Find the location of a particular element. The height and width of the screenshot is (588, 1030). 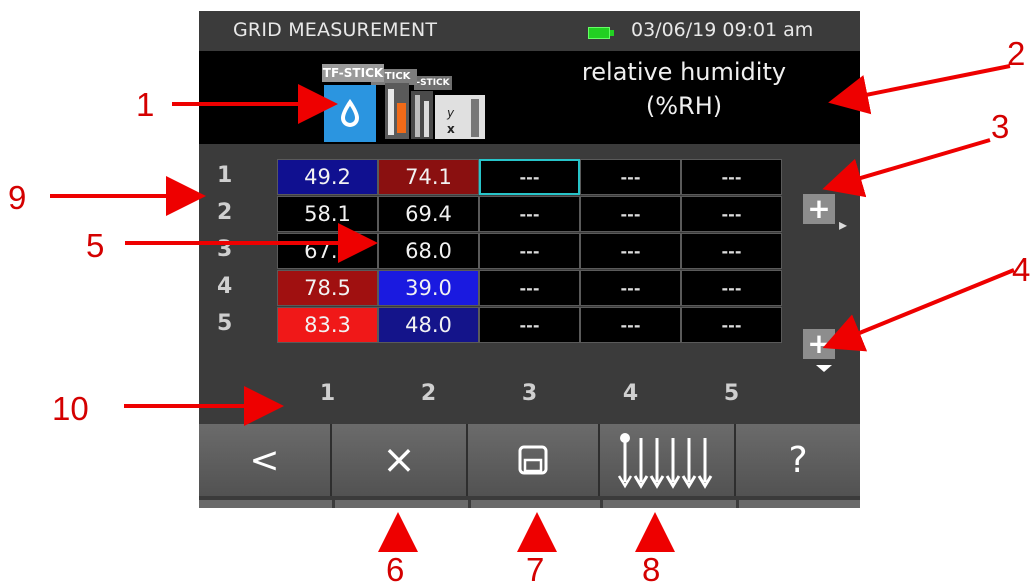

callout-number: 6 is located at coordinates (395, 569).